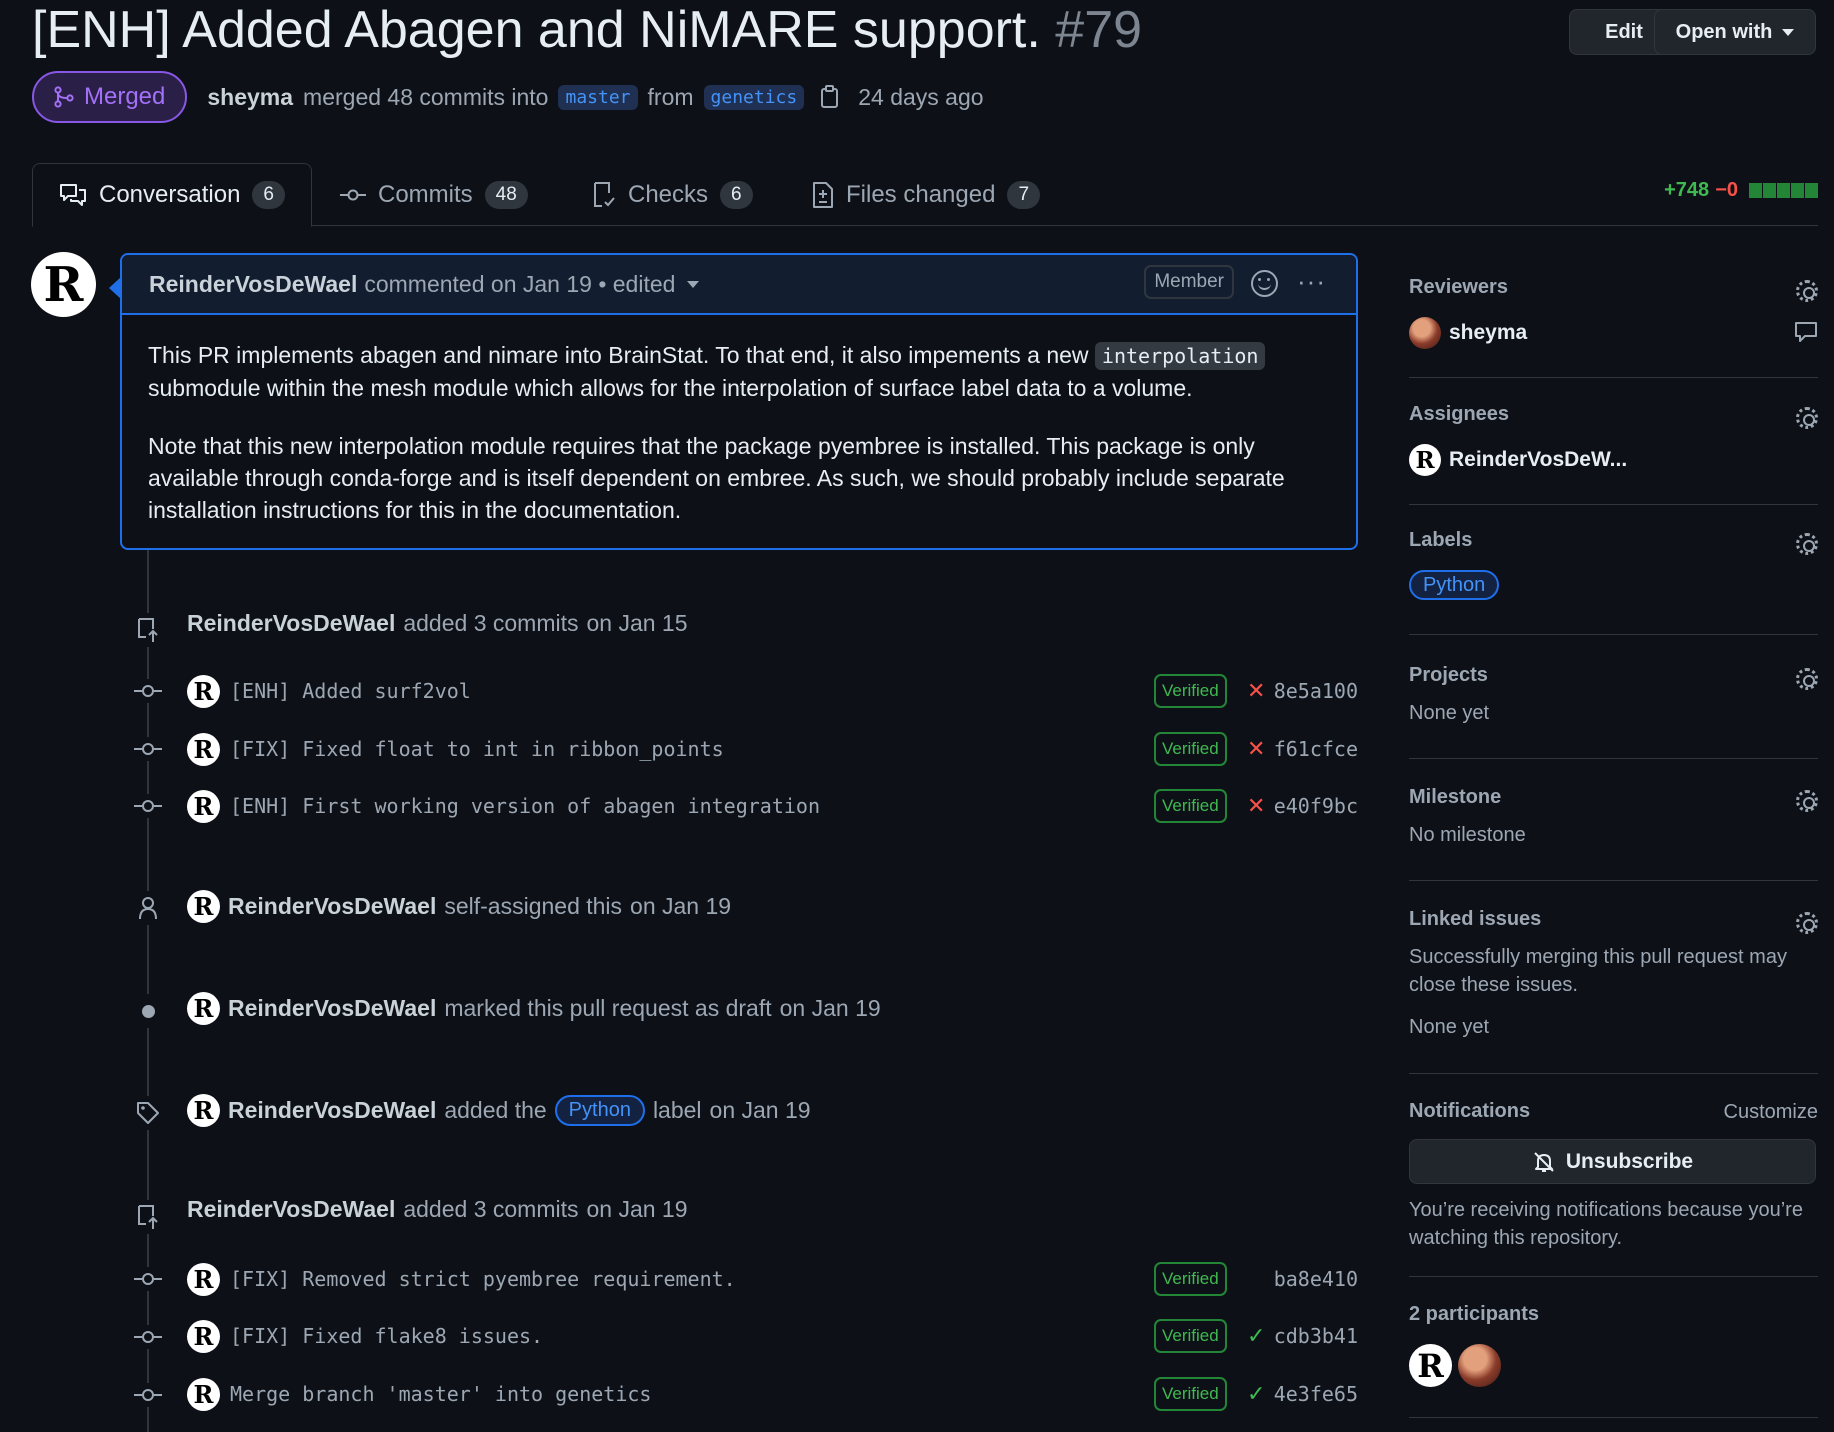  I want to click on tab-checks-label: Checks, so click(668, 194).